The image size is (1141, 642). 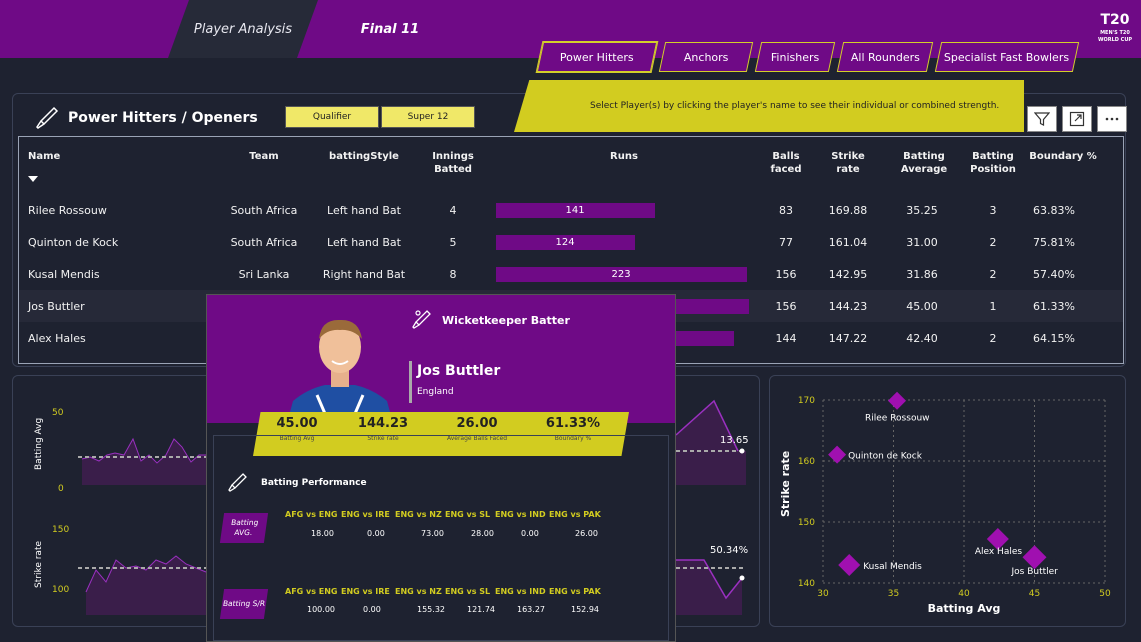 I want to click on segment-power-hitters: Power Hitters, so click(x=597, y=57).